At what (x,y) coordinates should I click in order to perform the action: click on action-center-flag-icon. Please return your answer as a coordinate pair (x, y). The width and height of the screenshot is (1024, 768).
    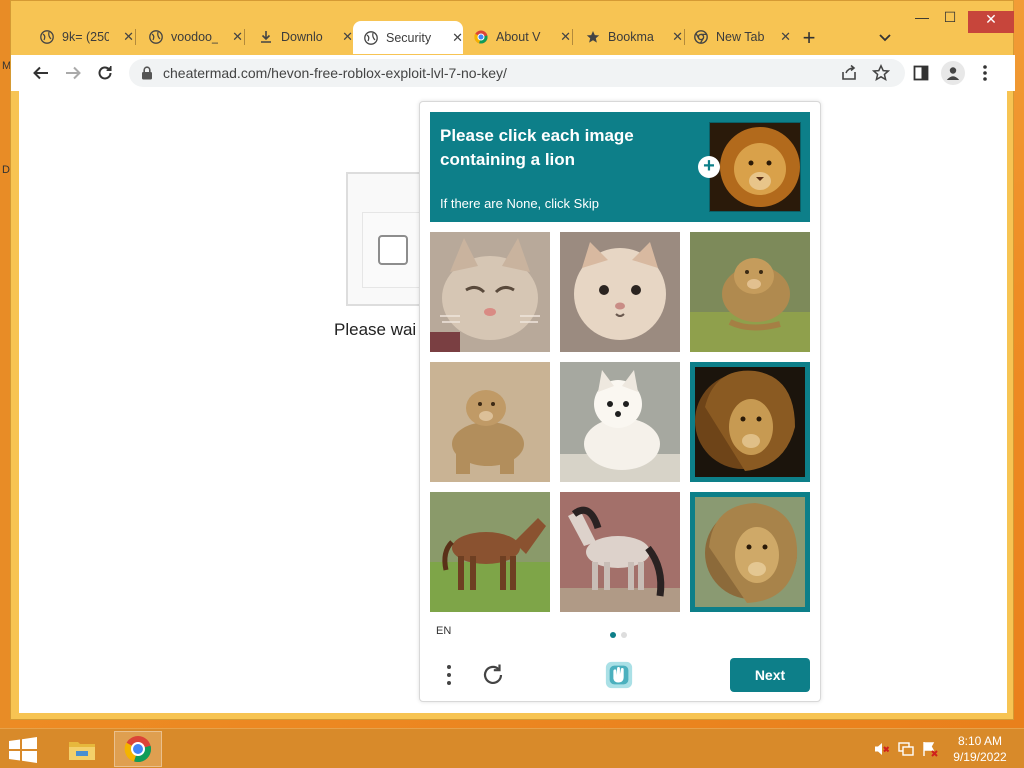
    Looking at the image, I should click on (930, 749).